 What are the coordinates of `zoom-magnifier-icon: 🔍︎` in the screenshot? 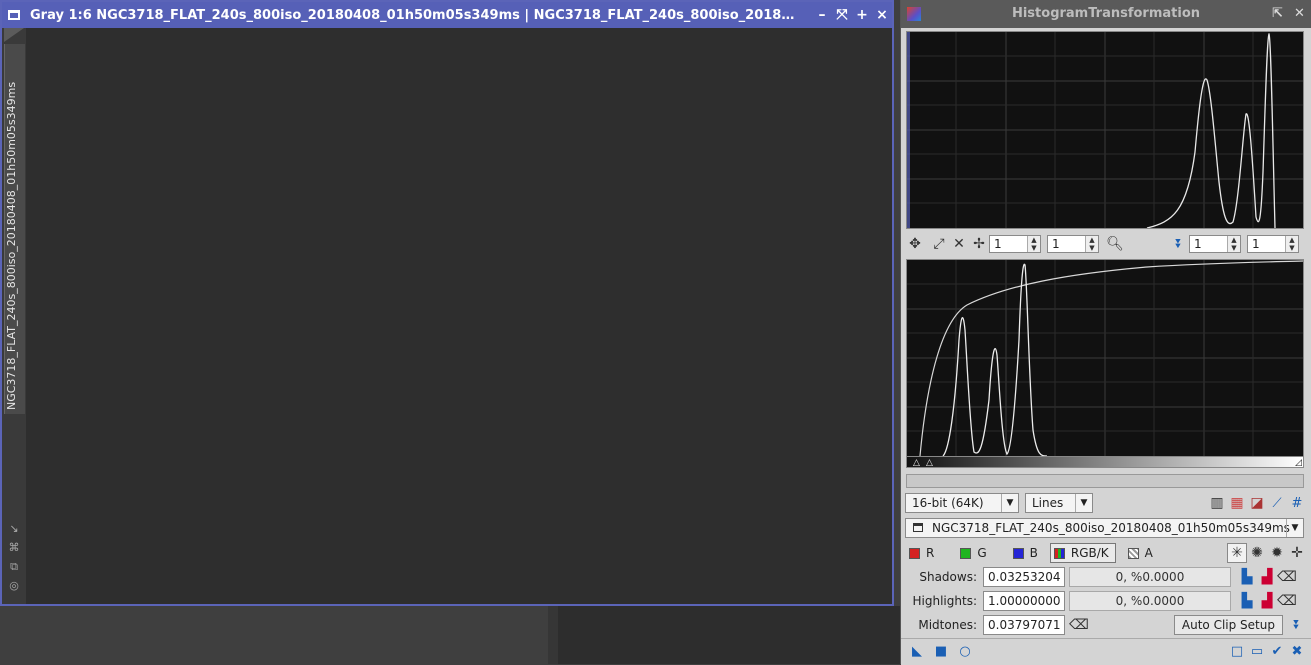 It's located at (1115, 244).